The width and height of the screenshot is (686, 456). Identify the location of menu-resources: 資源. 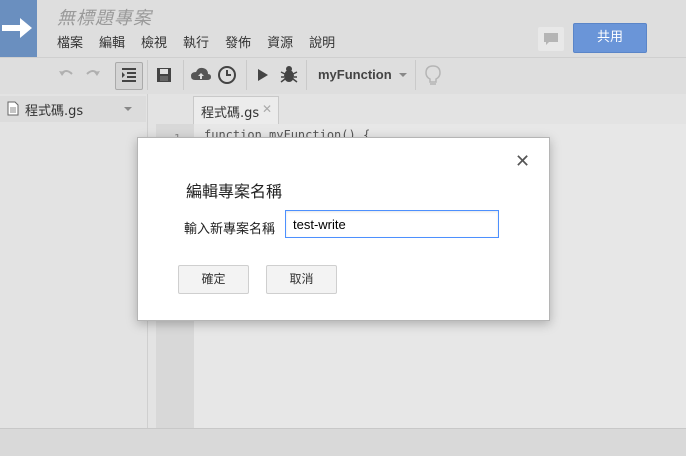
(280, 41).